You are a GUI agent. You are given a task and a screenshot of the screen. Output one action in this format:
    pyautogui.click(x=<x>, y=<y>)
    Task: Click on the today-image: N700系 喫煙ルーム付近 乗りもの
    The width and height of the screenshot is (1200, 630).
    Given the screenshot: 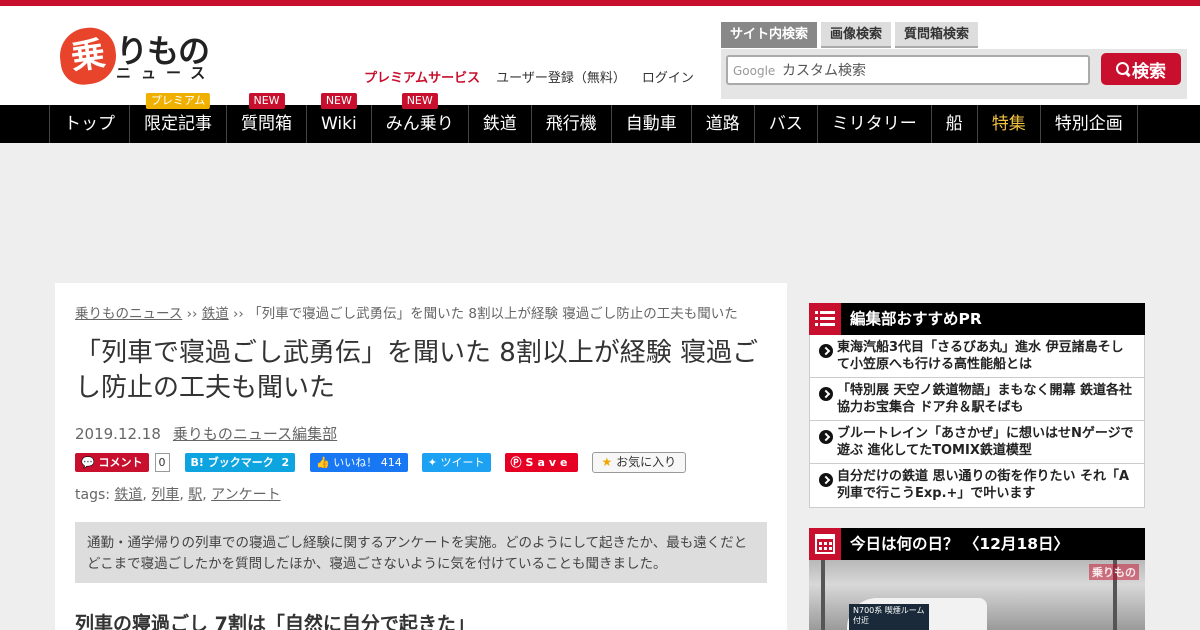 What is the action you would take?
    pyautogui.click(x=977, y=595)
    